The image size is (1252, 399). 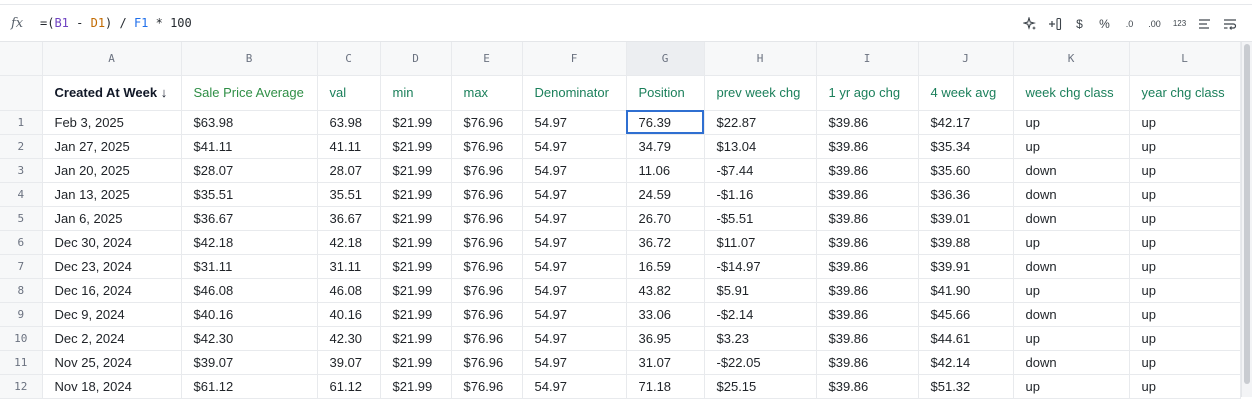 I want to click on column-header-a: A, so click(x=112, y=59).